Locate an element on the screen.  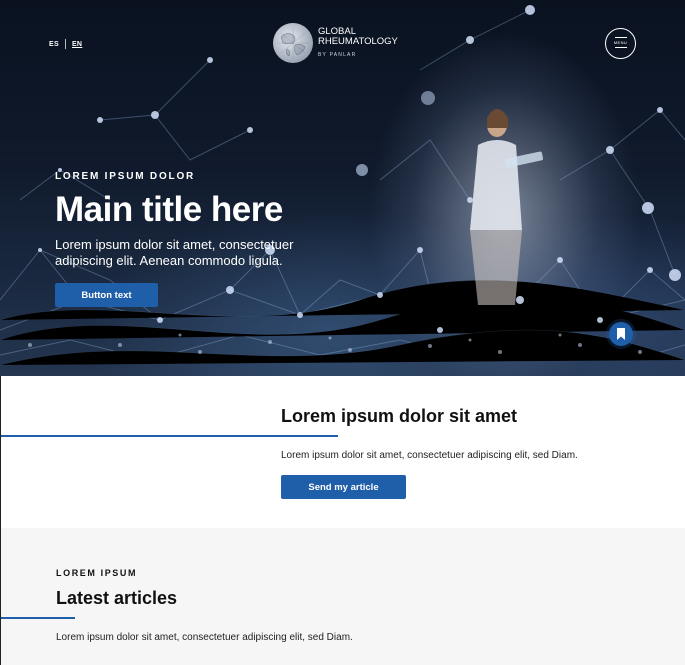
menu-label: MENU is located at coordinates (620, 42).